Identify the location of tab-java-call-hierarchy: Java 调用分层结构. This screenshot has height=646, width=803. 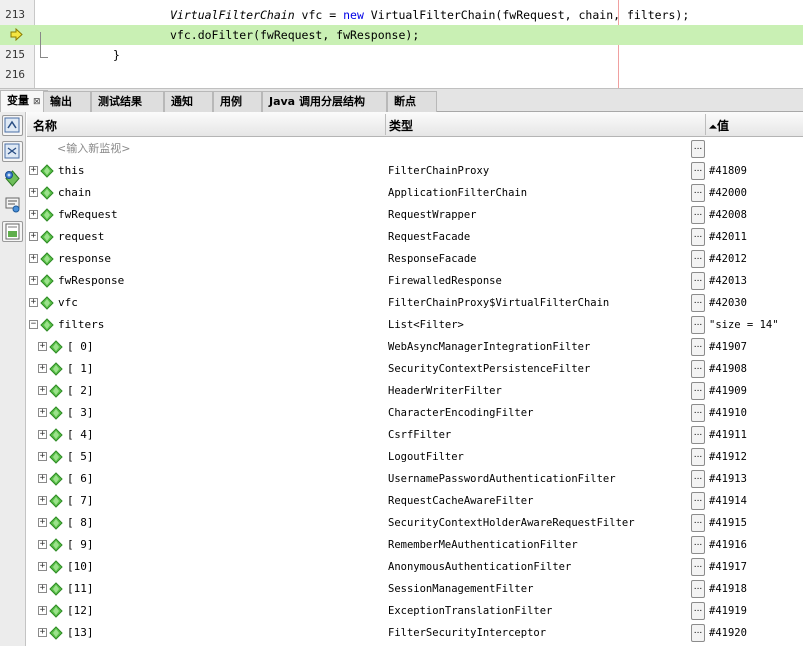
(324, 101).